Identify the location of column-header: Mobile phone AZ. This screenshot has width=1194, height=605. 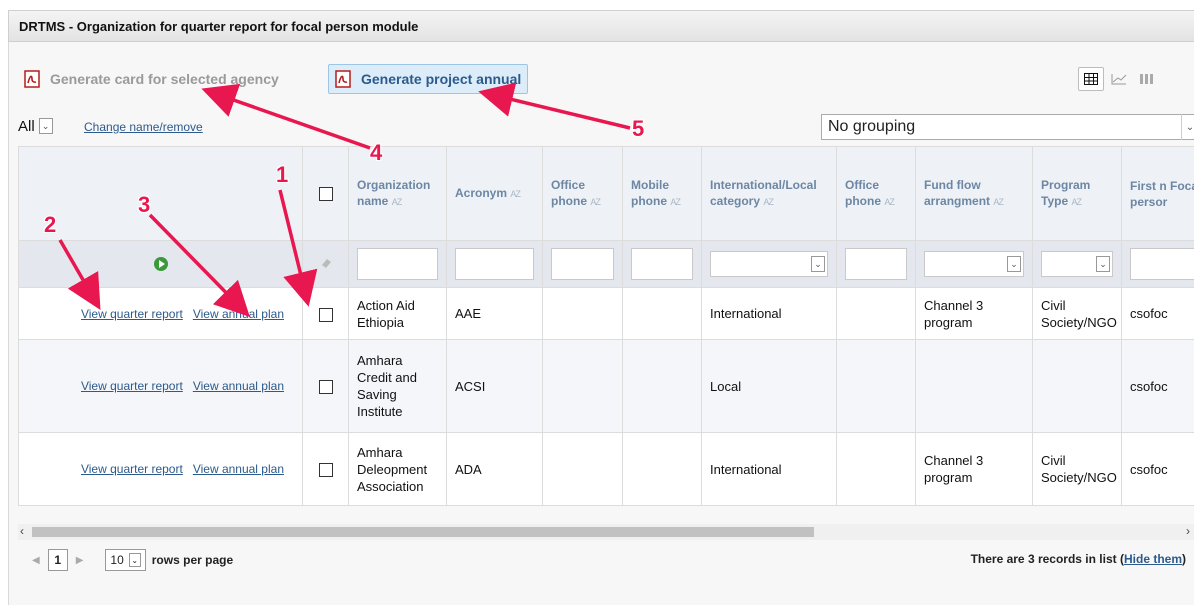
(662, 193).